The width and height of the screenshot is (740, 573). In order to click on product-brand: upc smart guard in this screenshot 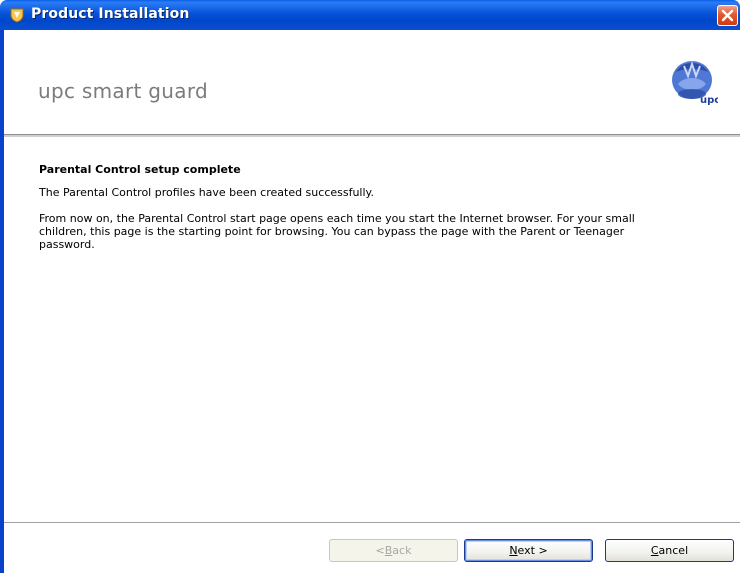, I will do `click(123, 91)`.